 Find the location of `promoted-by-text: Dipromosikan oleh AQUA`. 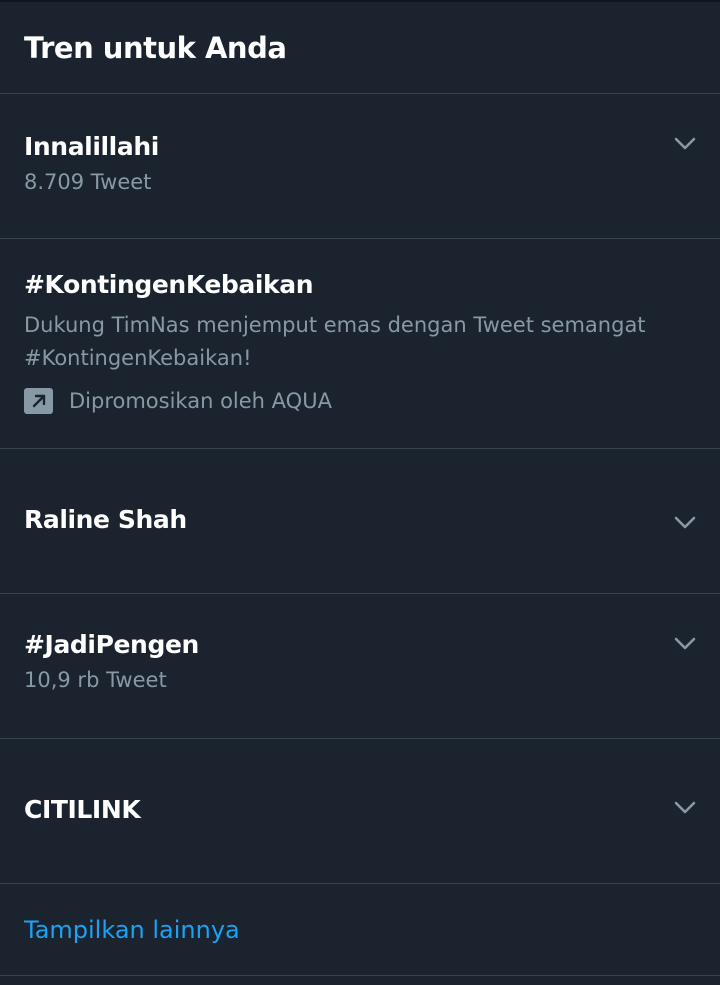

promoted-by-text: Dipromosikan oleh AQUA is located at coordinates (200, 401).